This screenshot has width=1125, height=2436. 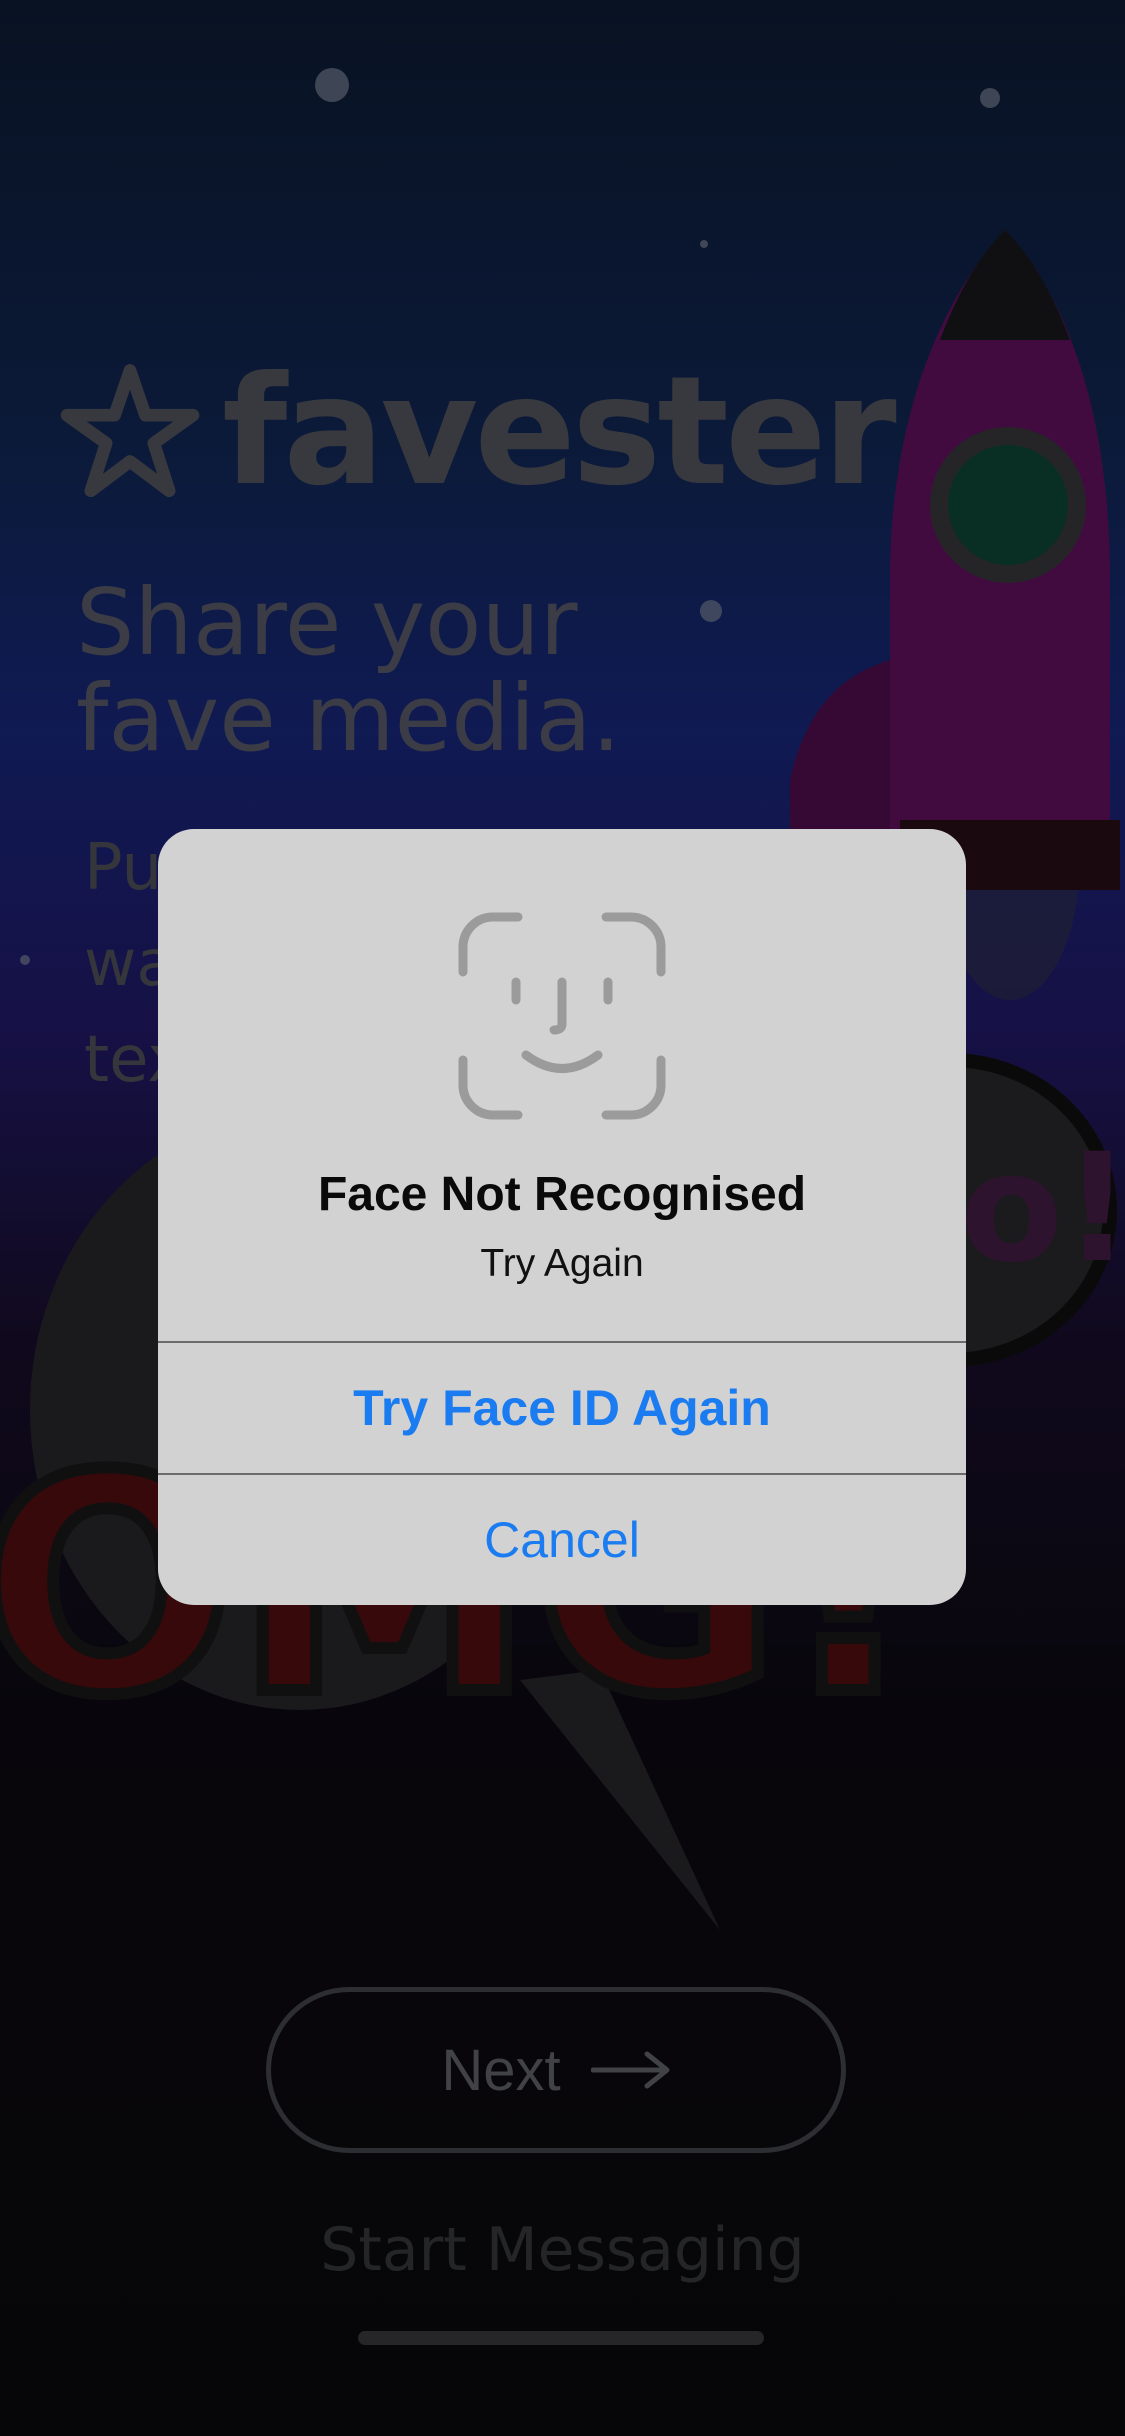 What do you see at coordinates (562, 1540) in the screenshot?
I see `cancel-button: Cancel` at bounding box center [562, 1540].